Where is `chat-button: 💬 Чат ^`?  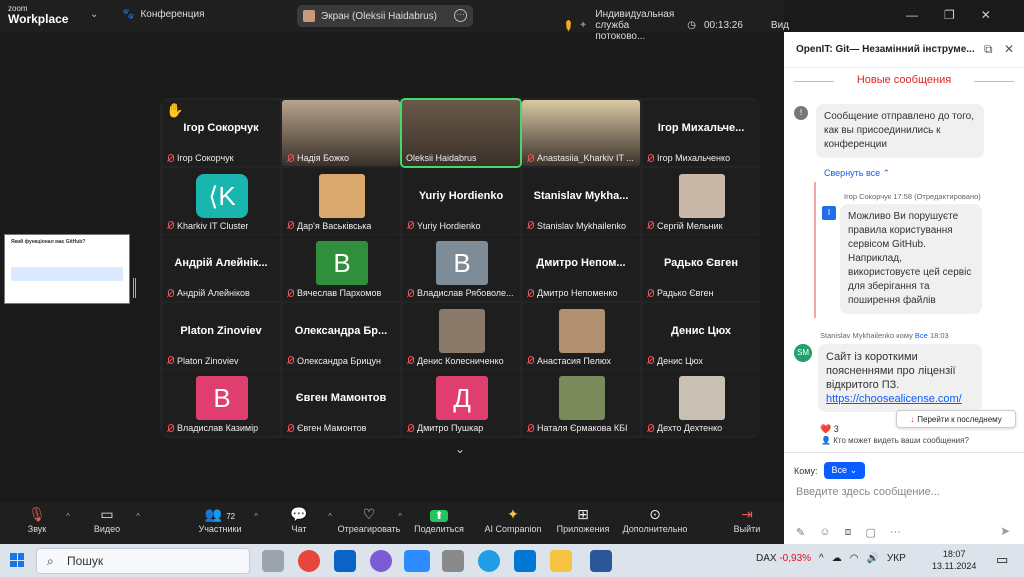 chat-button: 💬 Чат ^ is located at coordinates (299, 519).